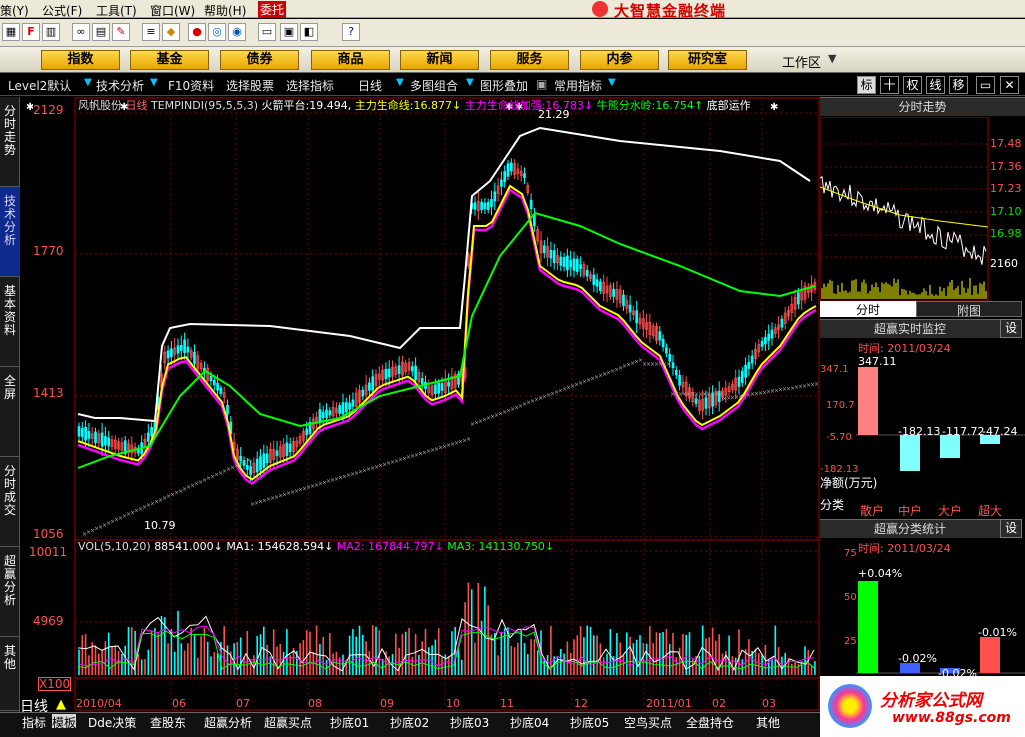 Image resolution: width=1025 pixels, height=737 pixels. I want to click on intraday-vol-label: 2160, so click(1004, 263).